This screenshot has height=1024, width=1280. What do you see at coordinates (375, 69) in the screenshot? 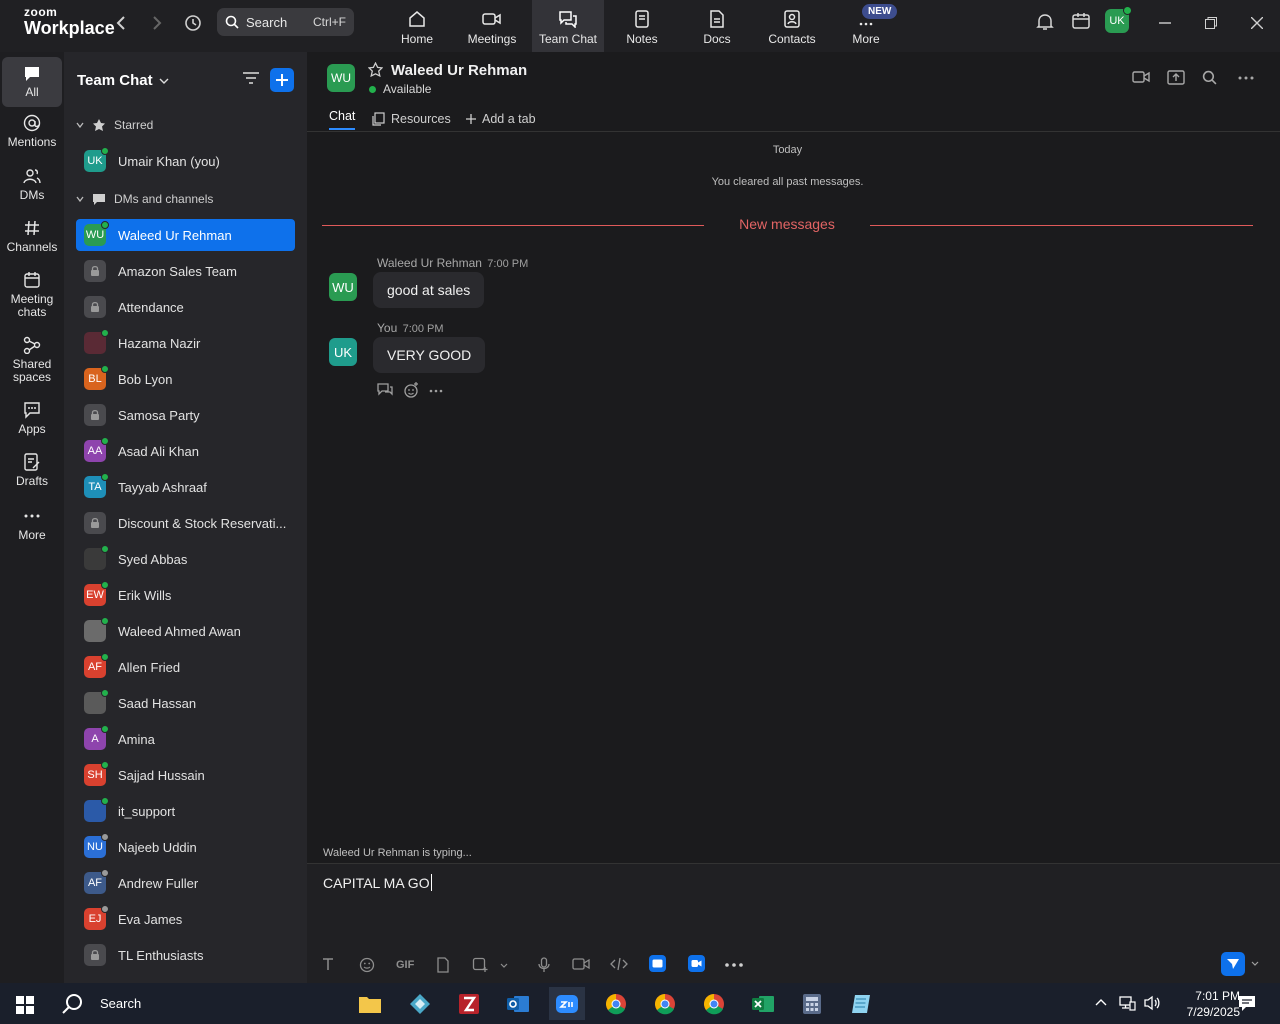
I see `favorite-star-button` at bounding box center [375, 69].